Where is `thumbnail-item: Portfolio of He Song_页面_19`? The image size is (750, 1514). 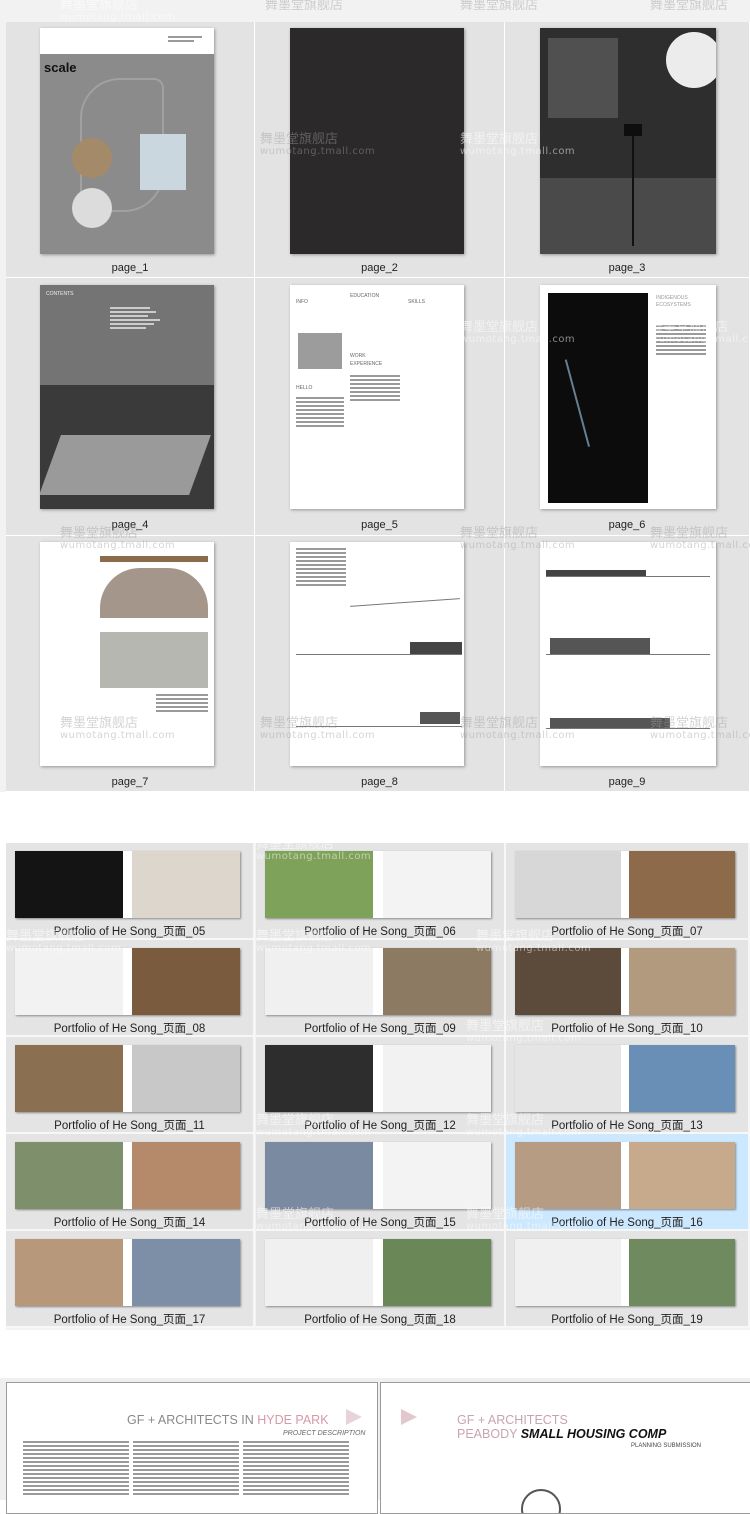
thumbnail-item: Portfolio of He Song_页面_19 is located at coordinates (628, 1279).